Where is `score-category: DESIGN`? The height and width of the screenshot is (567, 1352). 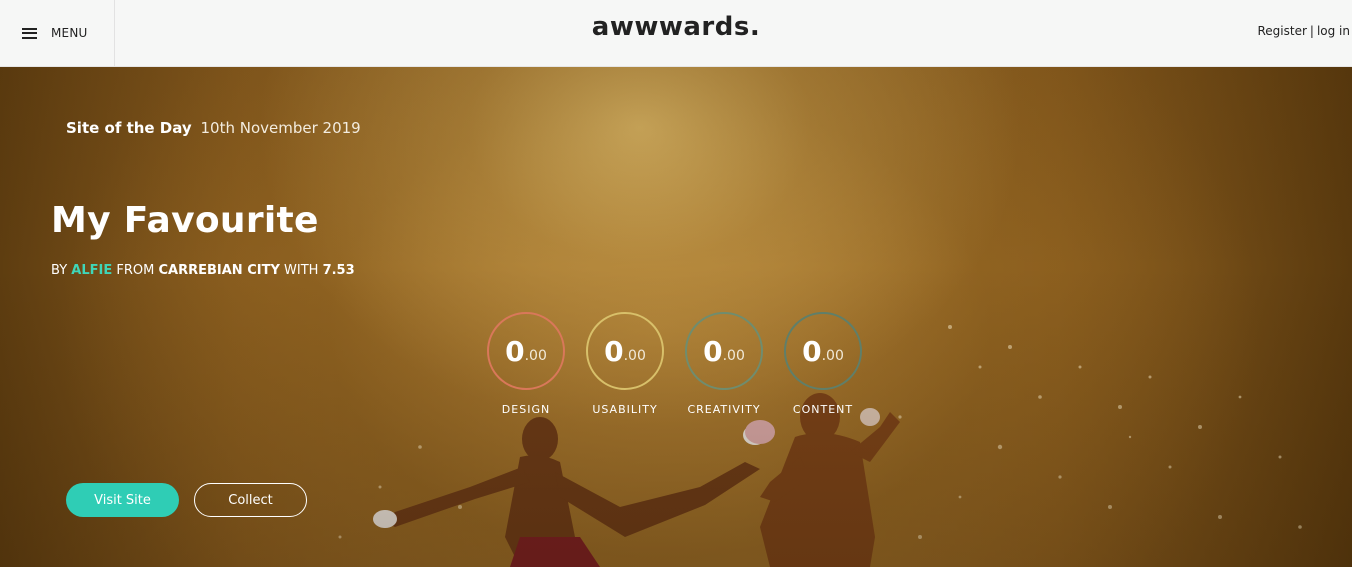
score-category: DESIGN is located at coordinates (526, 409).